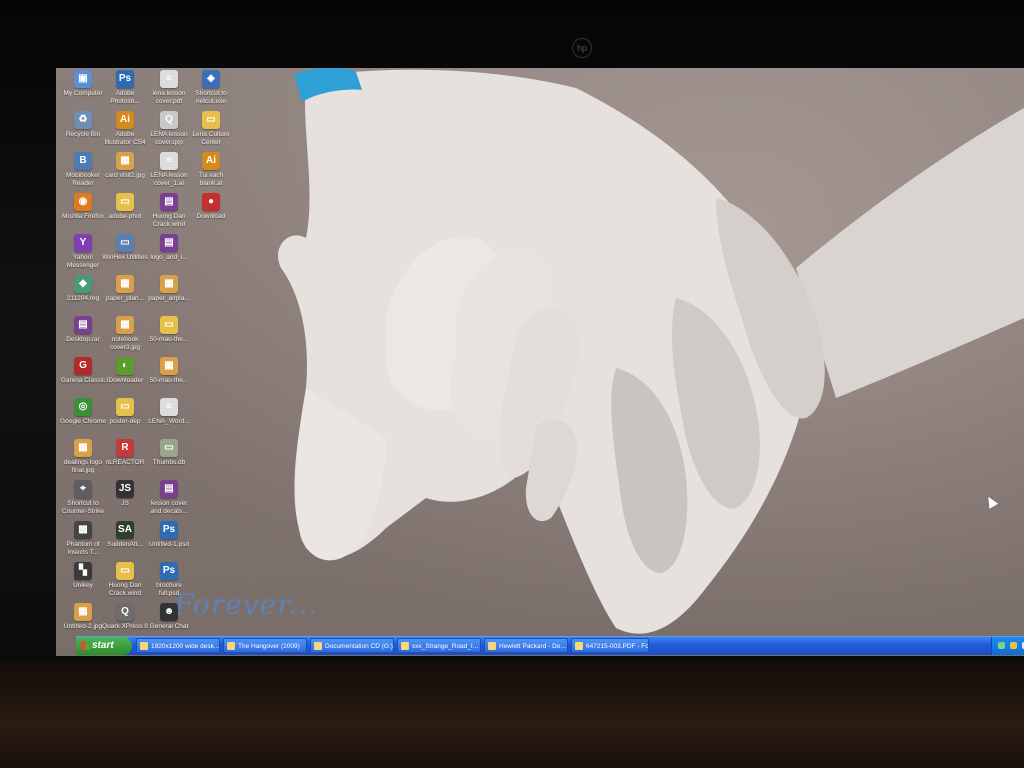  Describe the element at coordinates (83, 497) in the screenshot. I see `desktop-icon: ⌖ Shortcut to Counter-Strike` at that location.